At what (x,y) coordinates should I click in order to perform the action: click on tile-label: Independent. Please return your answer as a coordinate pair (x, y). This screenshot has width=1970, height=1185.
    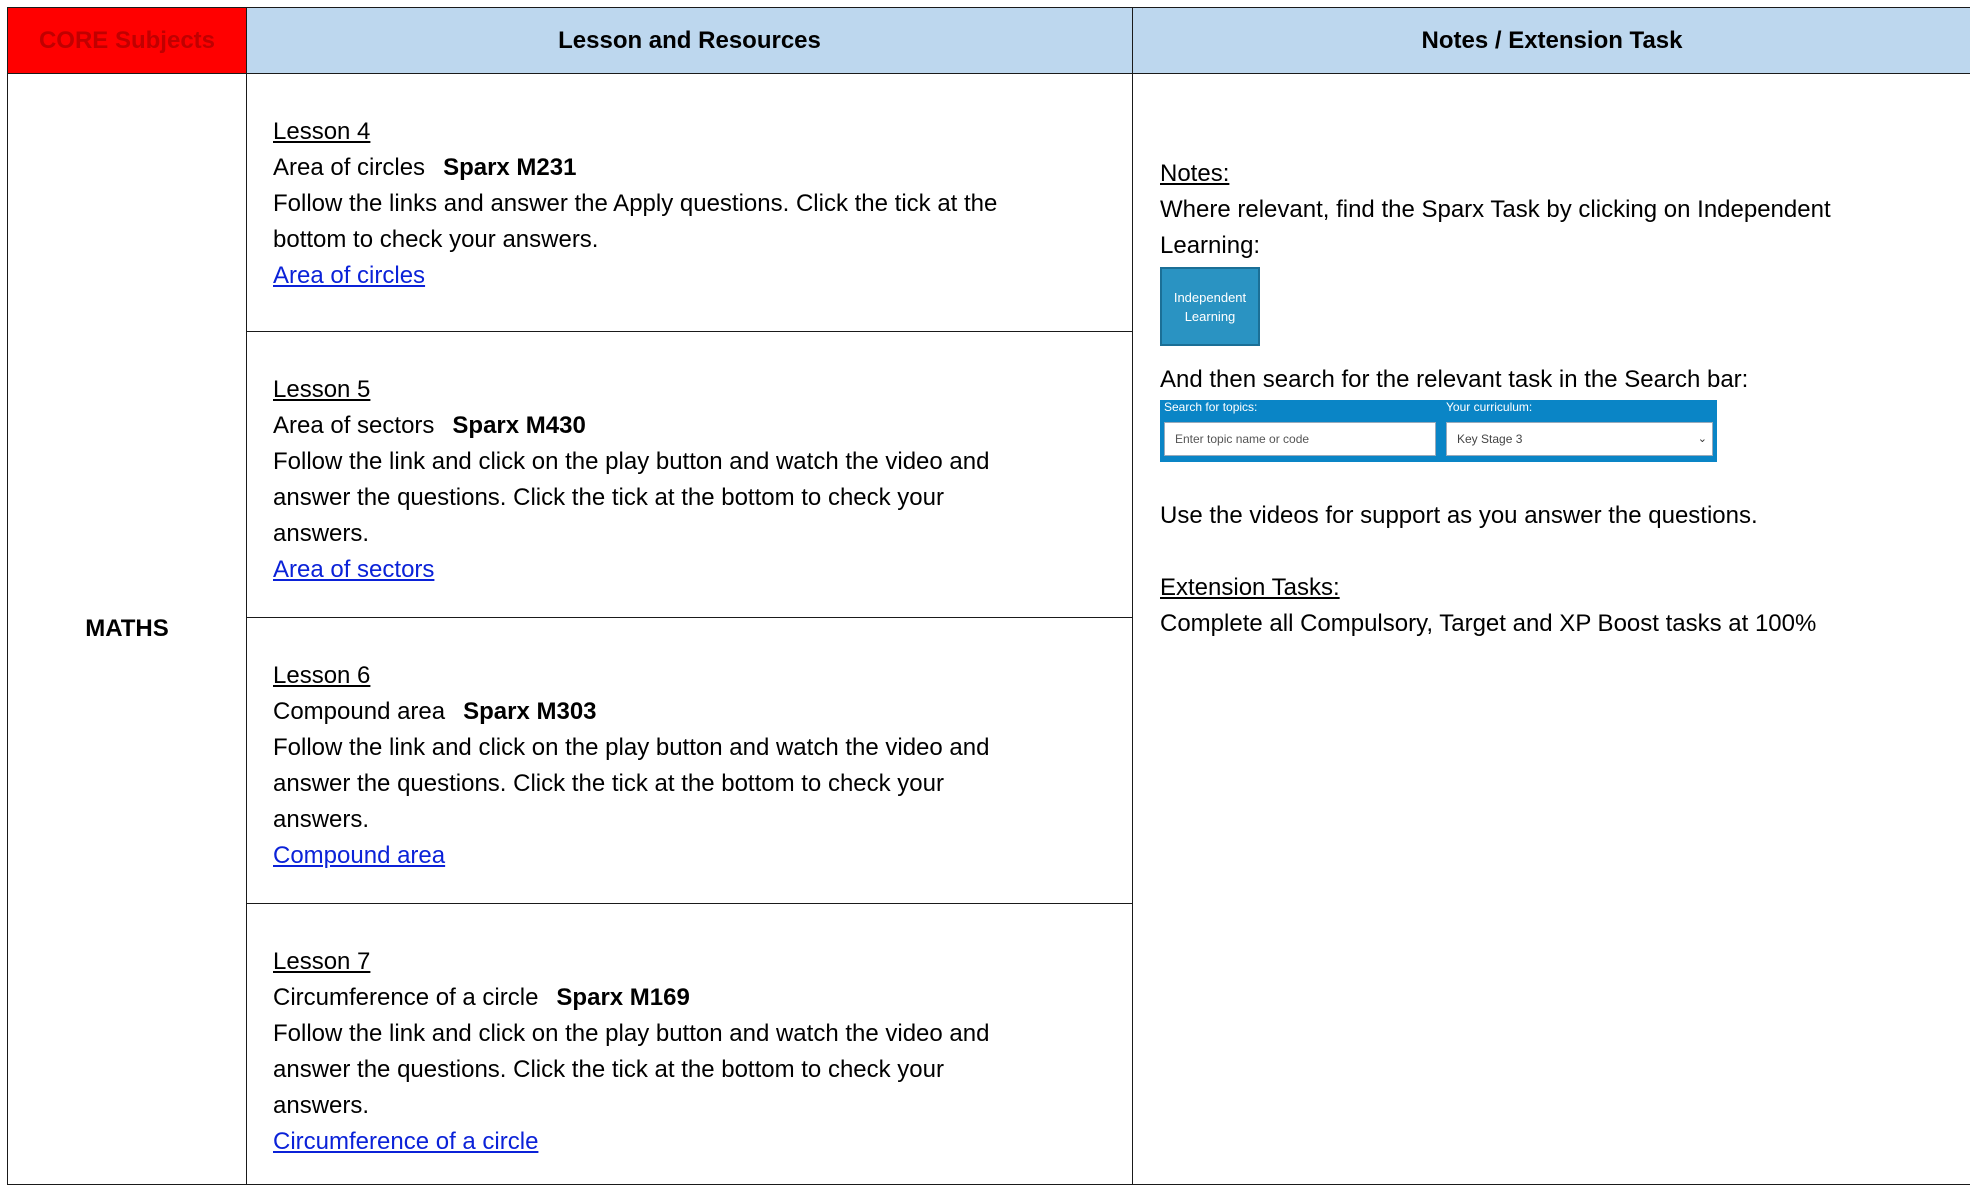
    Looking at the image, I should click on (1210, 297).